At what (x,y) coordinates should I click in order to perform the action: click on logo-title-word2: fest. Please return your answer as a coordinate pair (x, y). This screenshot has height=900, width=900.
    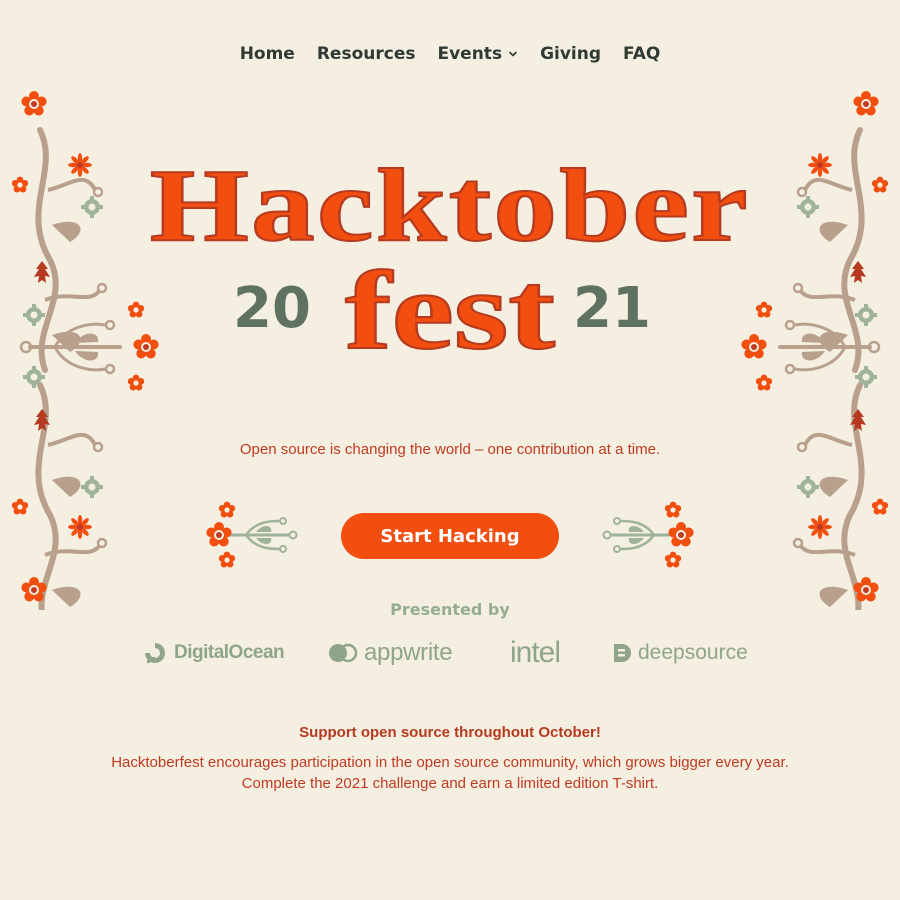
    Looking at the image, I should click on (450, 311).